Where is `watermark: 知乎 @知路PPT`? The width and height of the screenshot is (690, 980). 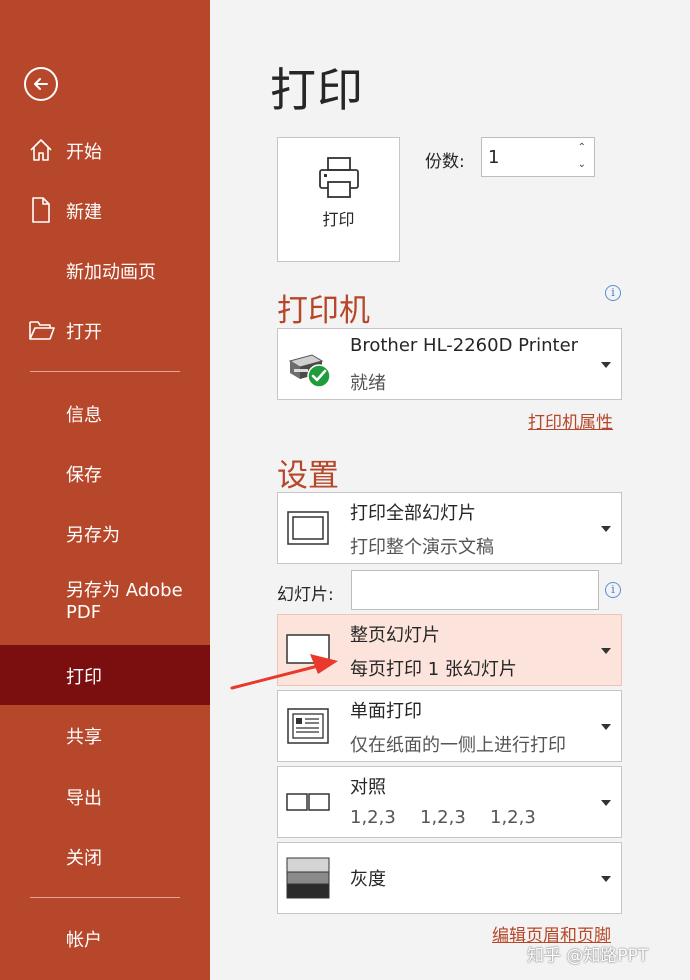
watermark: 知乎 @知路PPT is located at coordinates (588, 956).